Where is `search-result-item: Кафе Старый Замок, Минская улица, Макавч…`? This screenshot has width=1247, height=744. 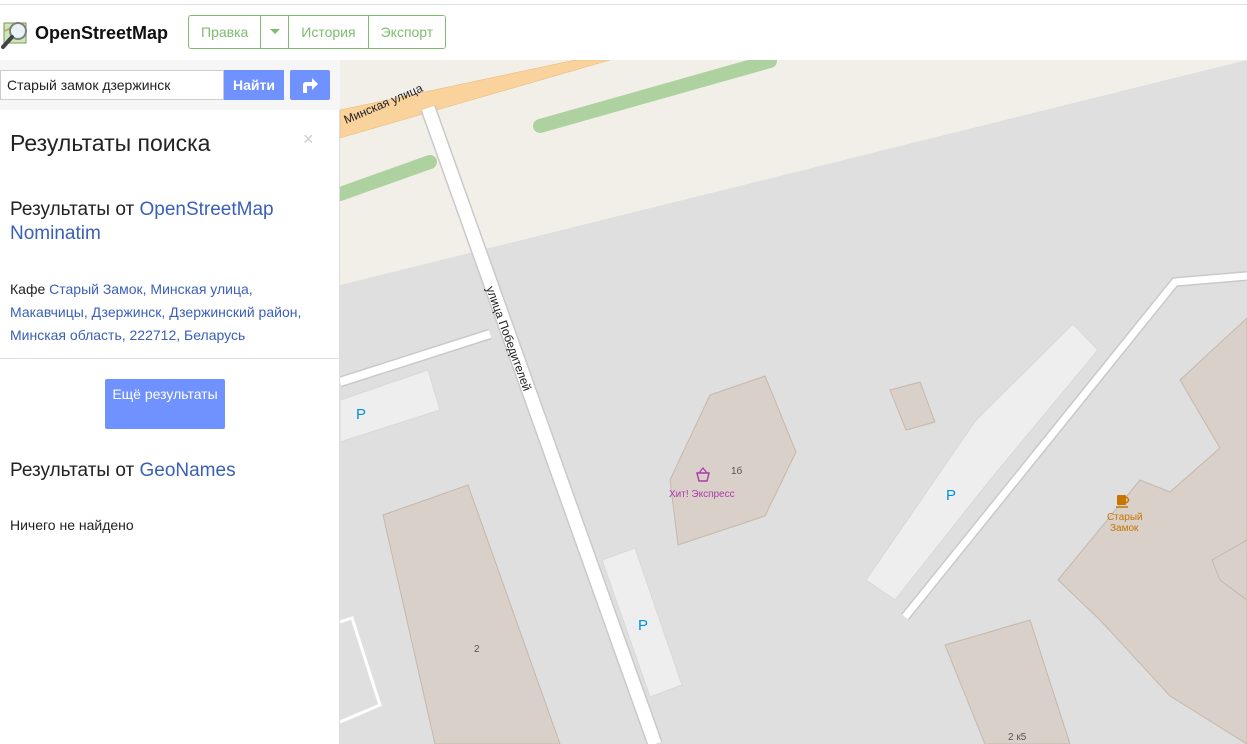
search-result-item: Кафе Старый Замок, Минская улица, Макавч… is located at coordinates (170, 312).